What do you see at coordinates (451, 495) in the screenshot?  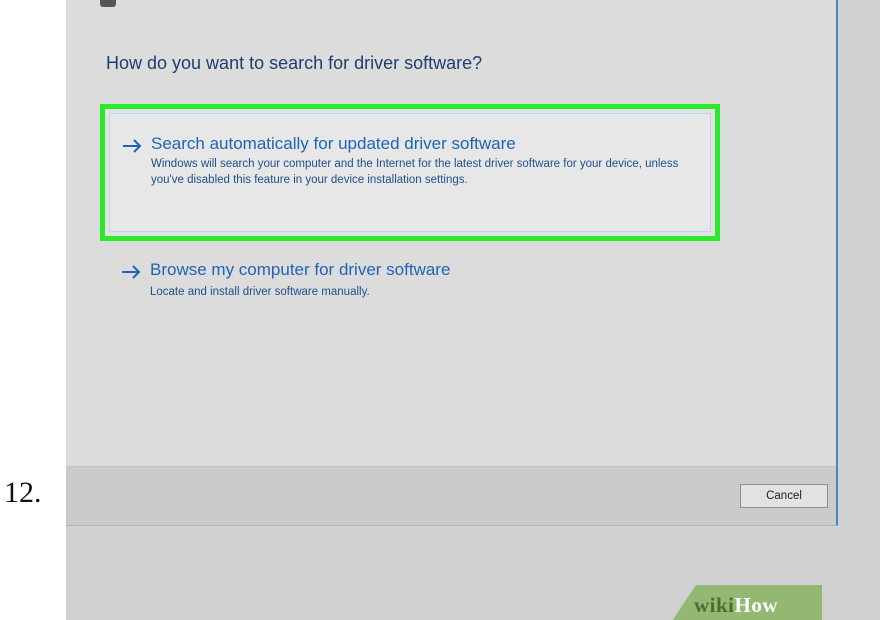 I see `dialog-footer: Cancel` at bounding box center [451, 495].